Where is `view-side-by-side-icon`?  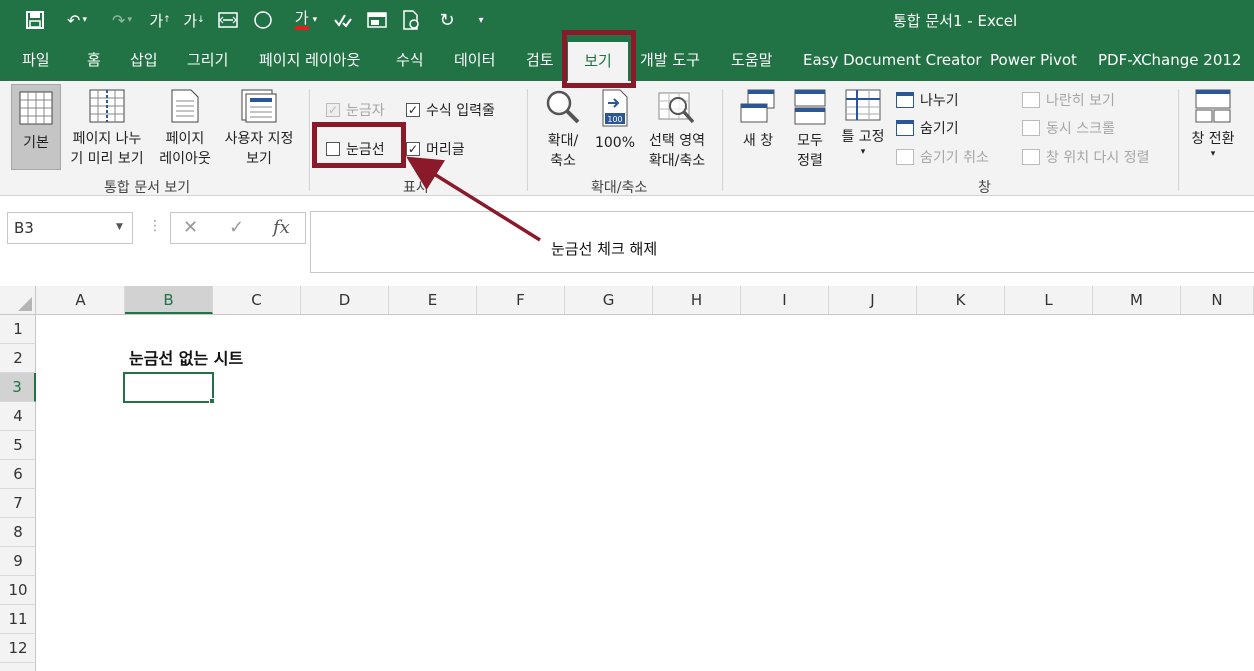 view-side-by-side-icon is located at coordinates (1031, 100).